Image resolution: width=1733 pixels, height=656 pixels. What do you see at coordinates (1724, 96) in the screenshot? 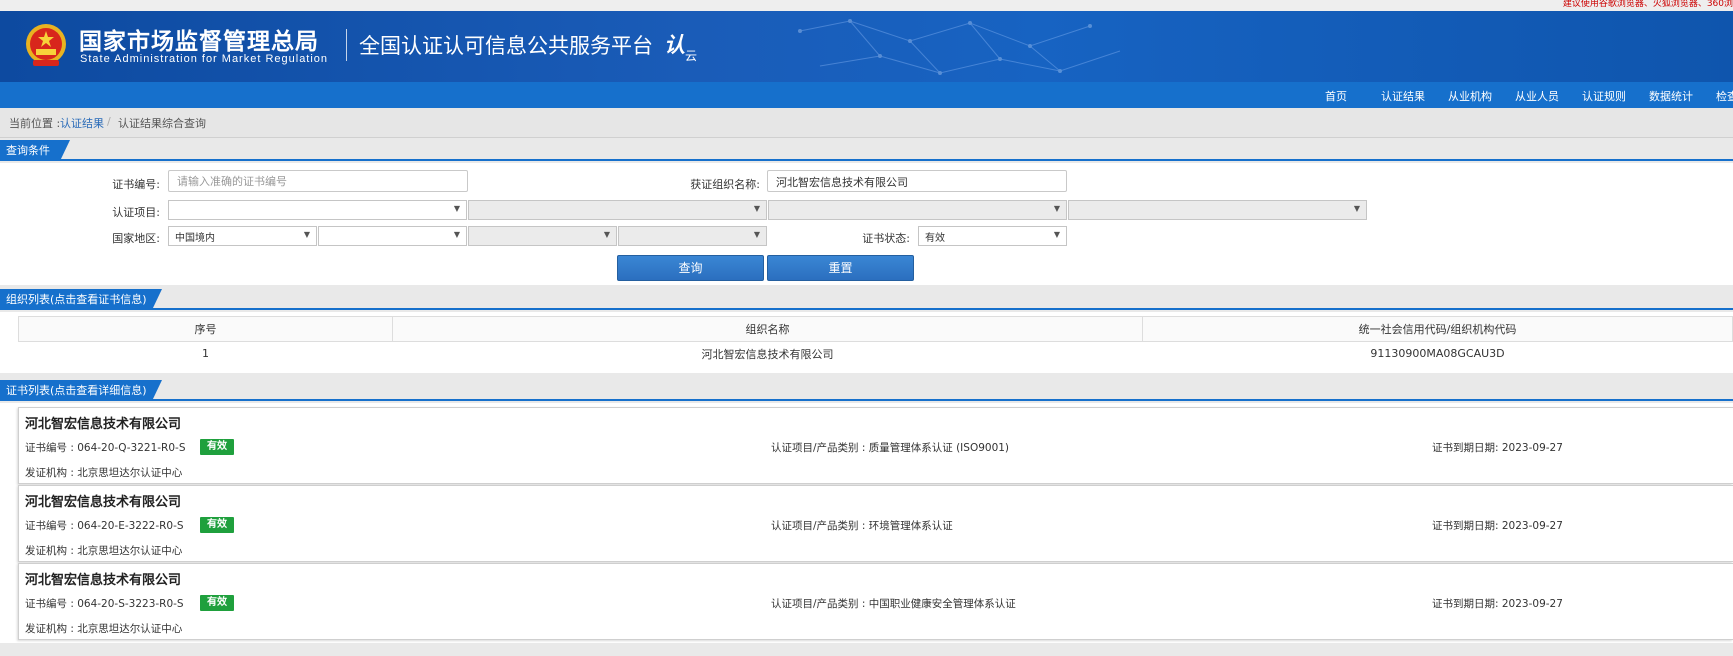
I see `nav-inspection: 检查` at bounding box center [1724, 96].